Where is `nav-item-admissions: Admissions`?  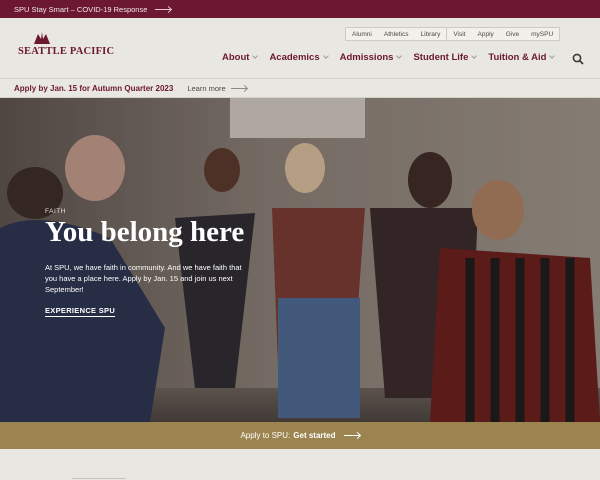 nav-item-admissions: Admissions is located at coordinates (371, 57).